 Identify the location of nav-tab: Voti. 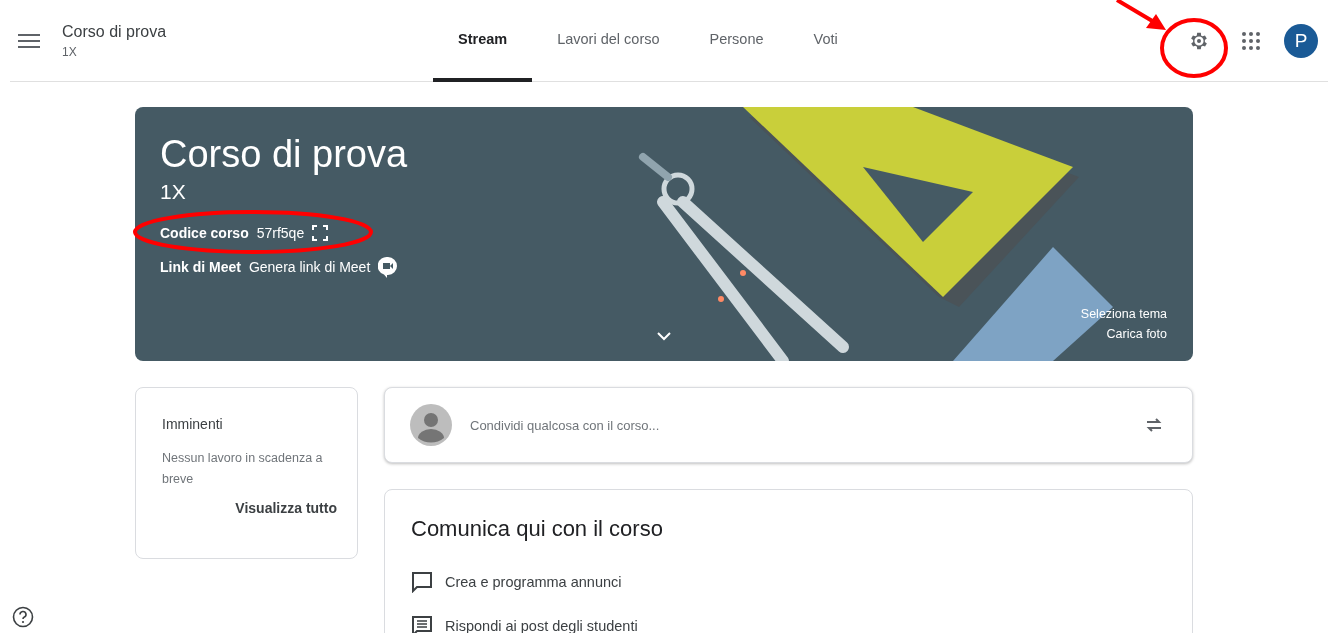
(825, 41).